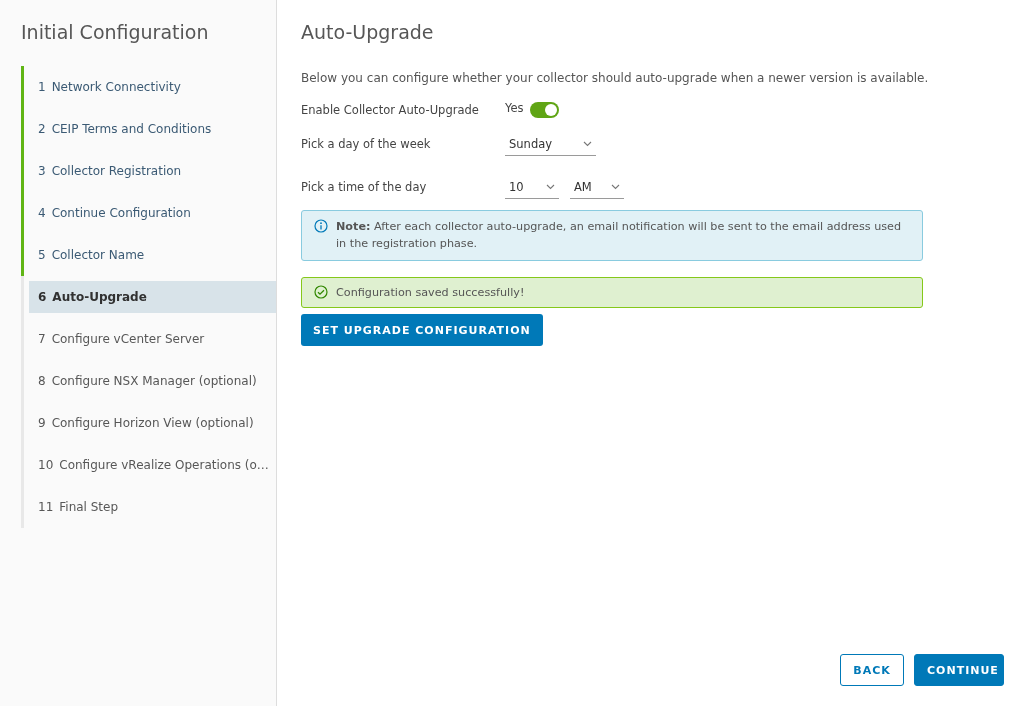 The image size is (1024, 706). I want to click on field-label: Enable Collector Auto-Upgrade, so click(390, 110).